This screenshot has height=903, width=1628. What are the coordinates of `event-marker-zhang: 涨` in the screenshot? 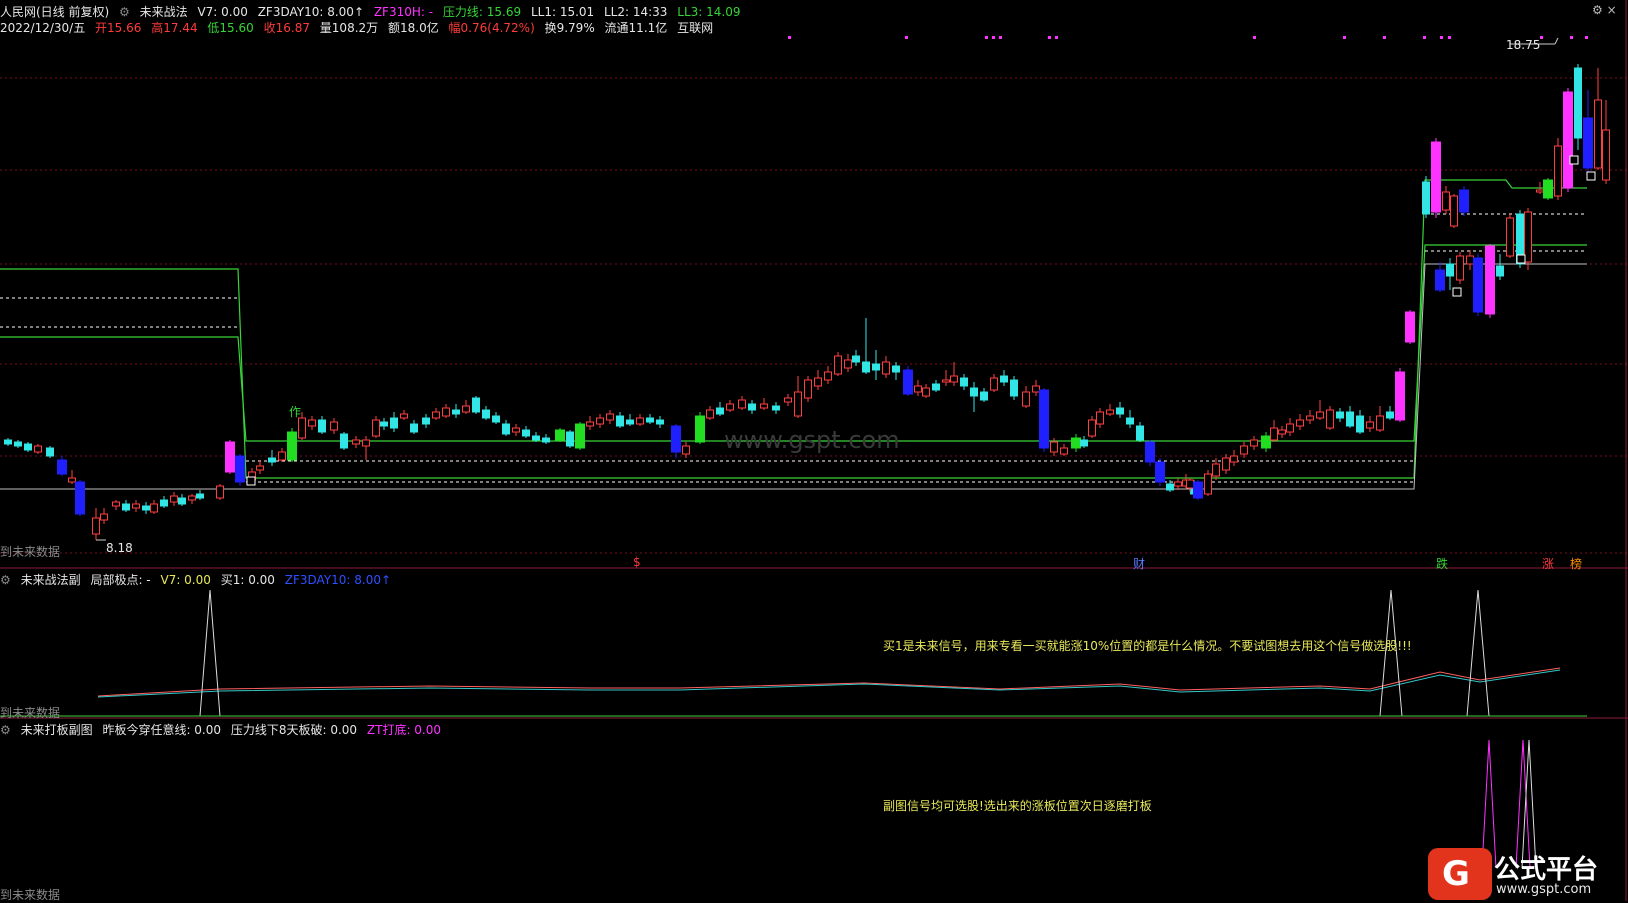 It's located at (1548, 563).